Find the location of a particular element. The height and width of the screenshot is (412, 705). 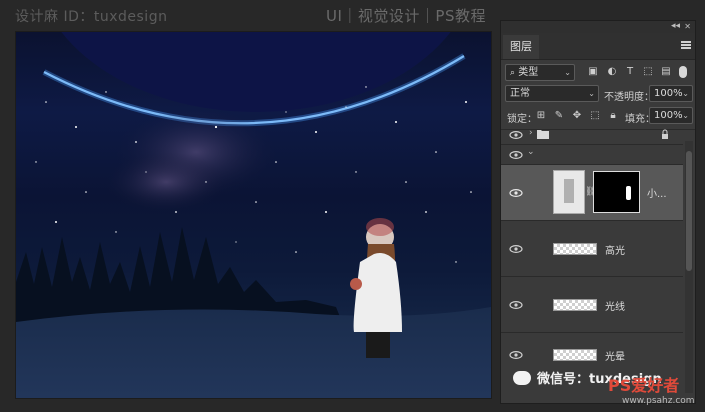

lock-label: 锁定： is located at coordinates (522, 119).